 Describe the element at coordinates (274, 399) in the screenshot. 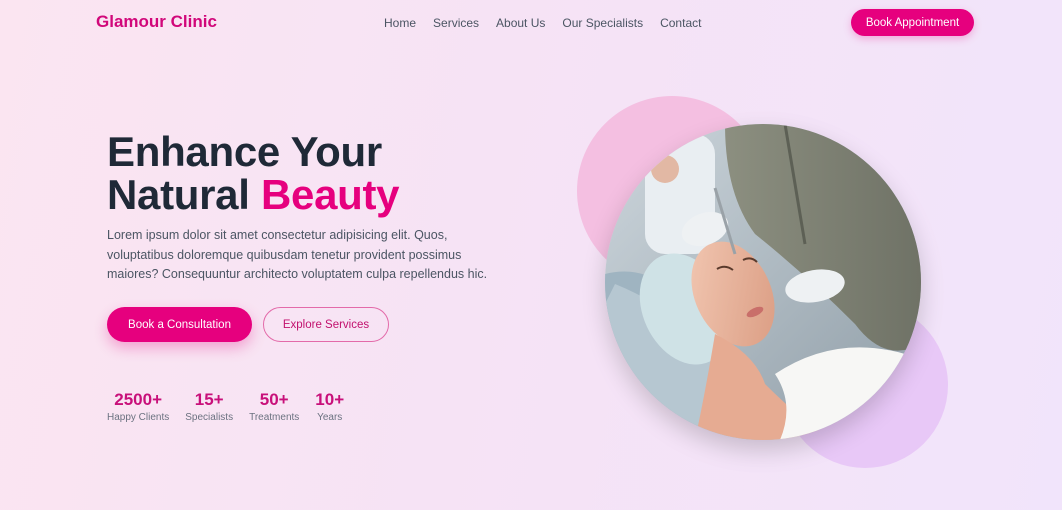

I see `stat-value: 50+` at that location.